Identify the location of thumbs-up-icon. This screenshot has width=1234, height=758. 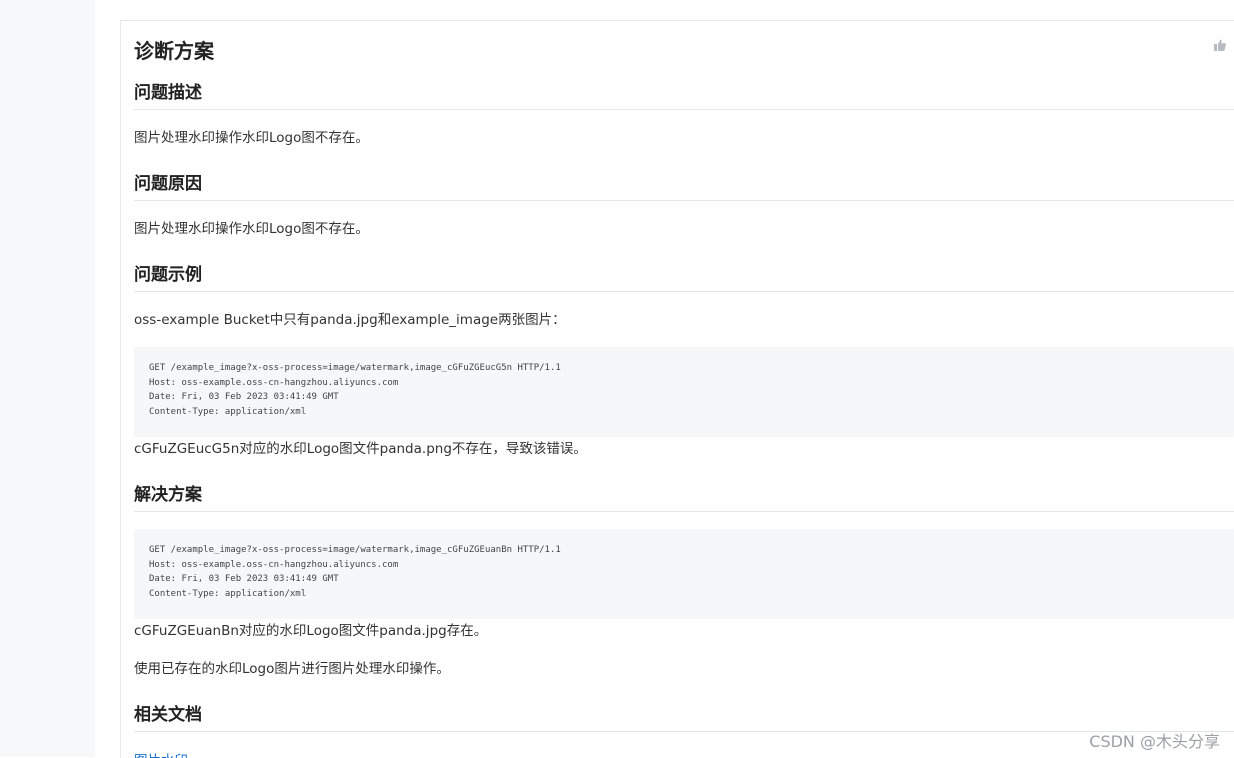
(1220, 44).